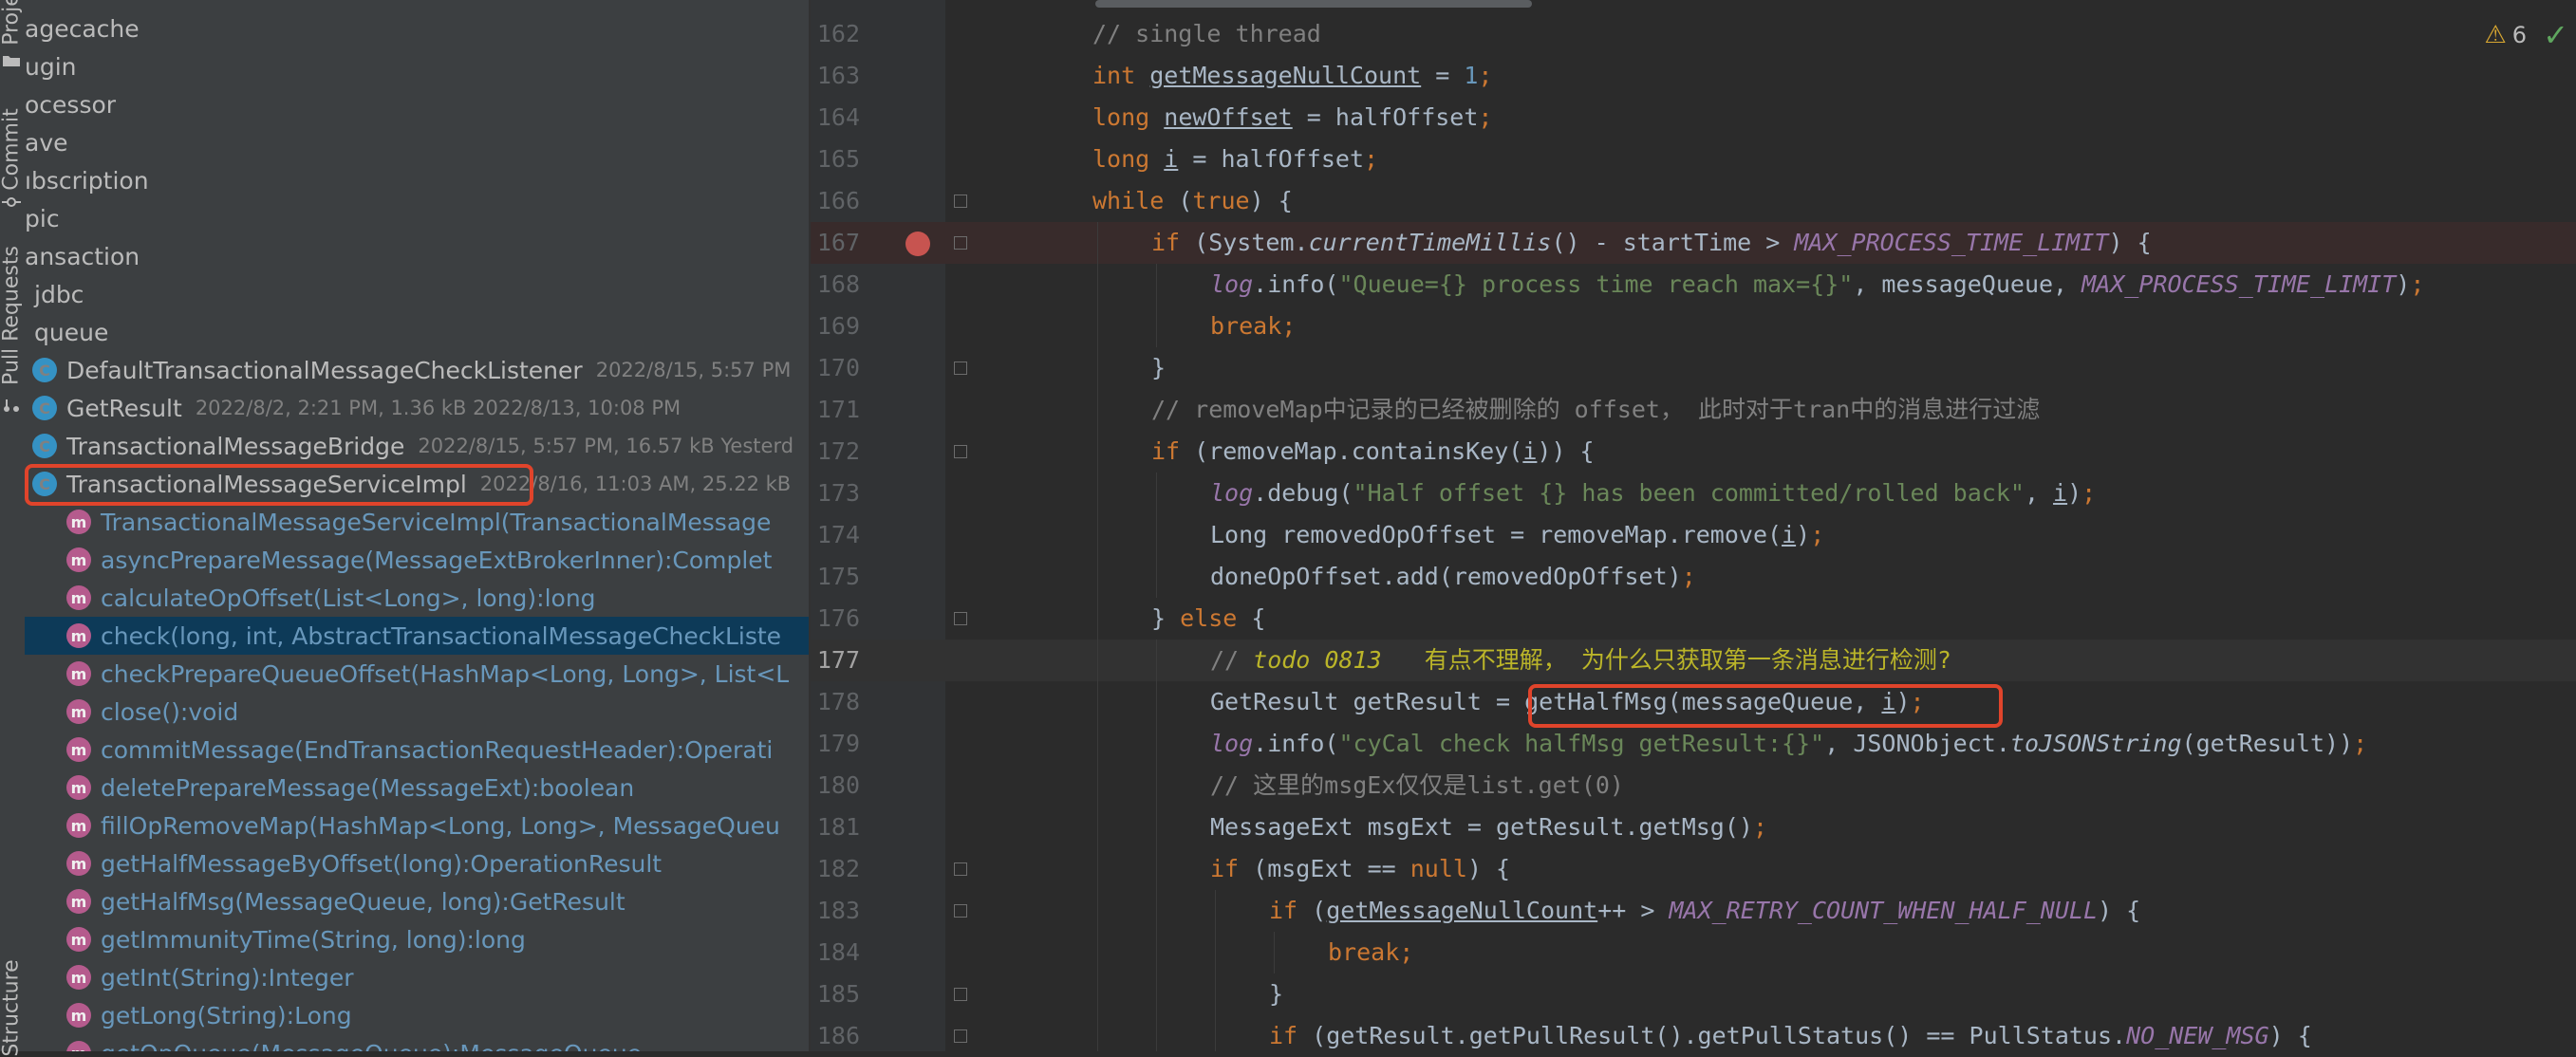  Describe the element at coordinates (12, 1007) in the screenshot. I see `structure-tab: Structure` at that location.